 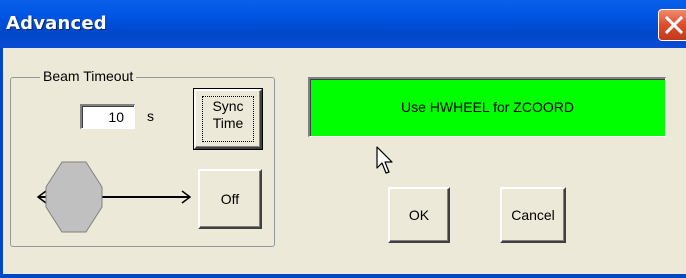 I want to click on cancel-button: Cancel, so click(x=533, y=215).